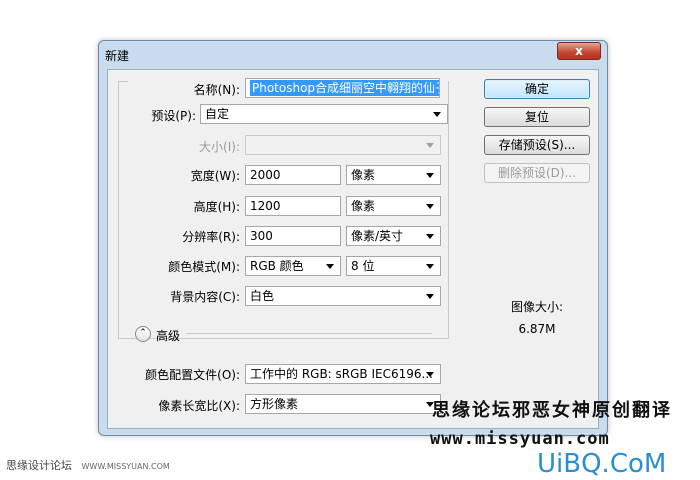  Describe the element at coordinates (192, 375) in the screenshot. I see `color-profile-label: 颜色配置文件(O):` at that location.